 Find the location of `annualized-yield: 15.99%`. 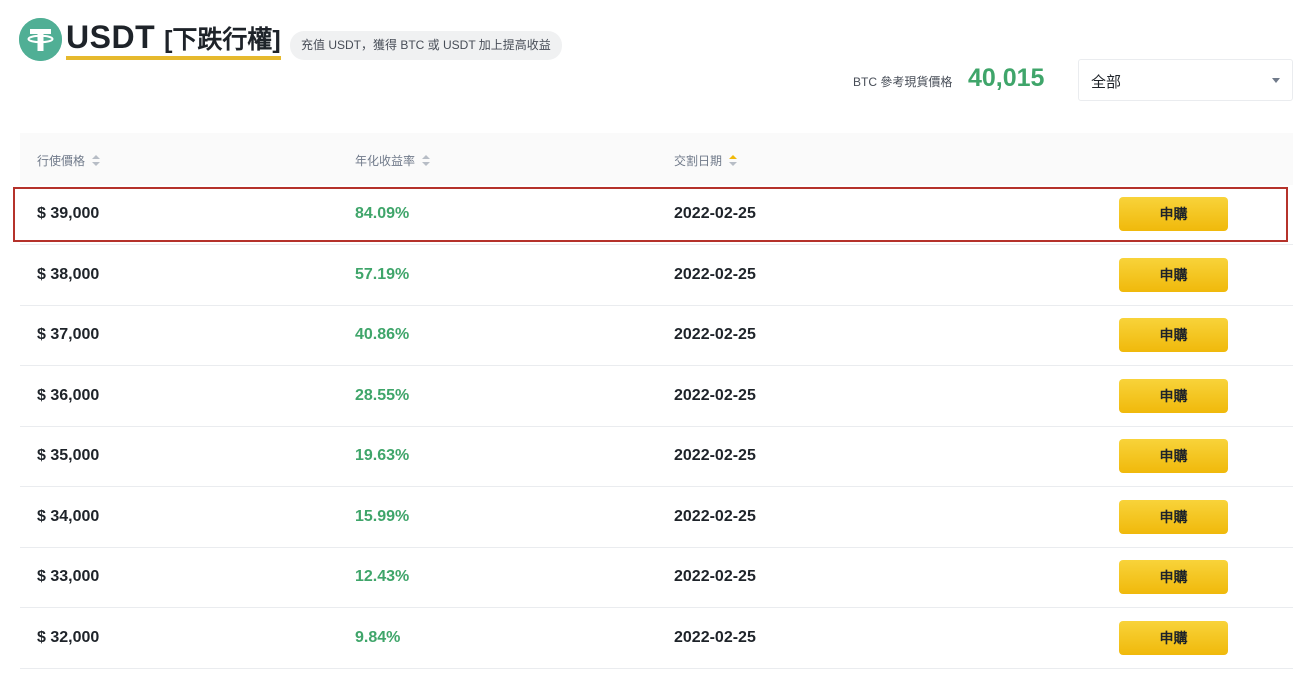

annualized-yield: 15.99% is located at coordinates (382, 516).